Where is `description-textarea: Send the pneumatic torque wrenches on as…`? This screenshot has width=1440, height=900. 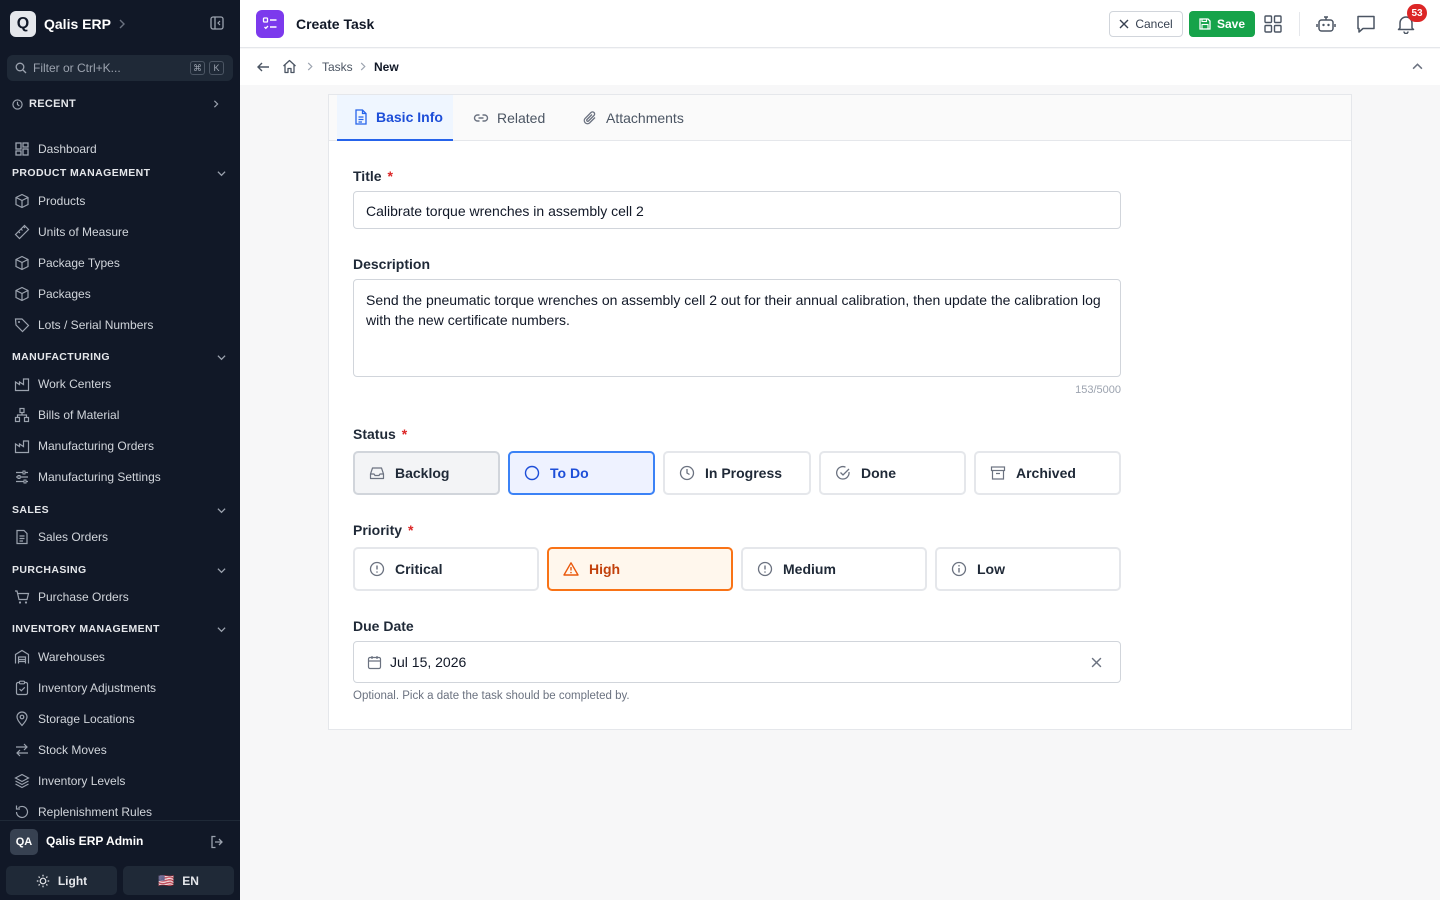 description-textarea: Send the pneumatic torque wrenches on as… is located at coordinates (737, 328).